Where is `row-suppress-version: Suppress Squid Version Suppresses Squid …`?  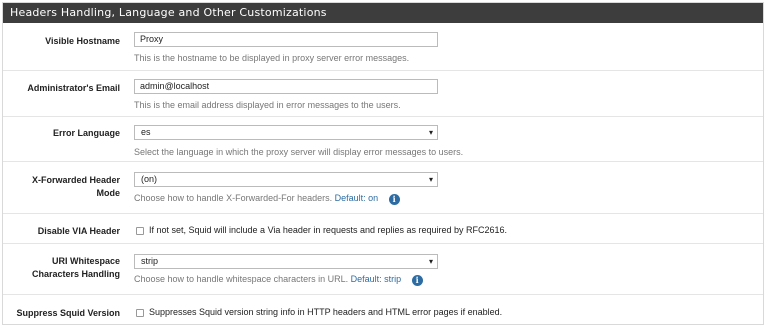
row-suppress-version: Suppress Squid Version Suppresses Squid … is located at coordinates (383, 309).